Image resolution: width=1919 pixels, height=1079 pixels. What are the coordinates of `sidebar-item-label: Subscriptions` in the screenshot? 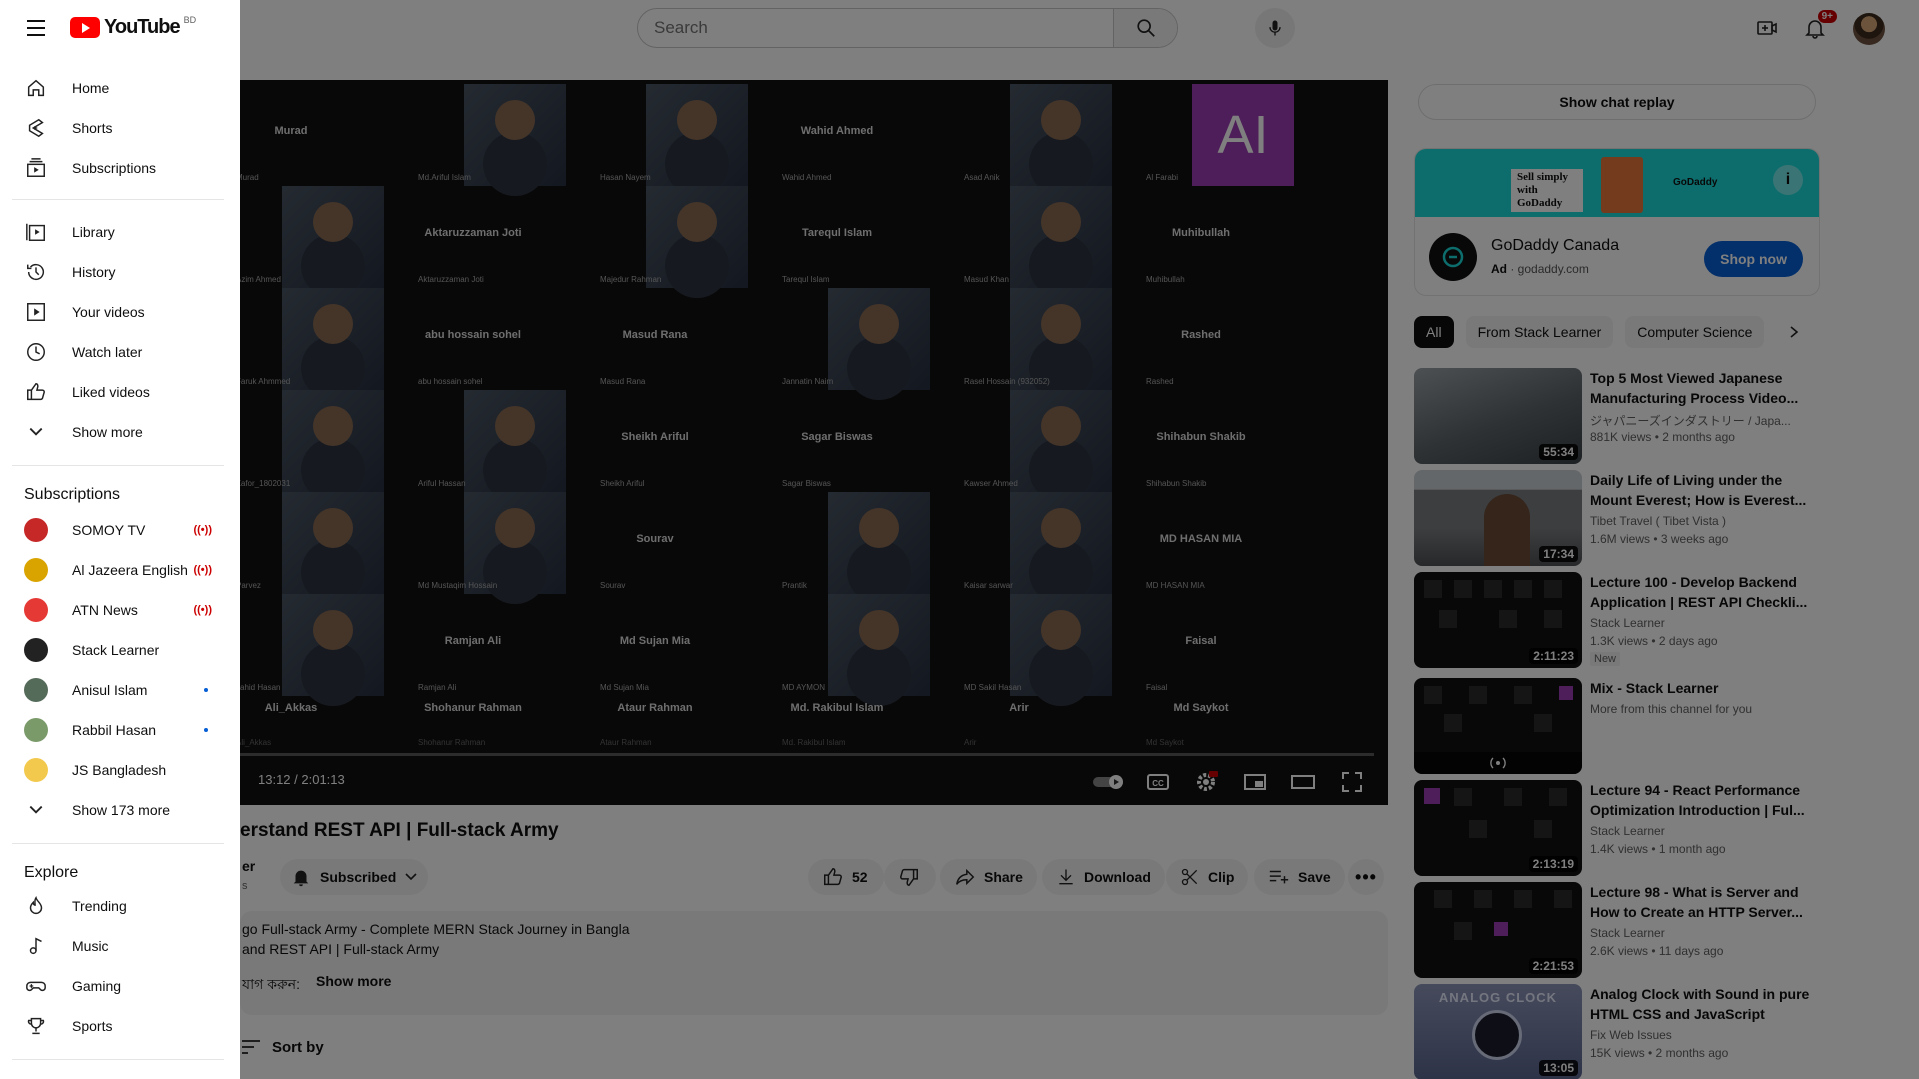 It's located at (114, 168).